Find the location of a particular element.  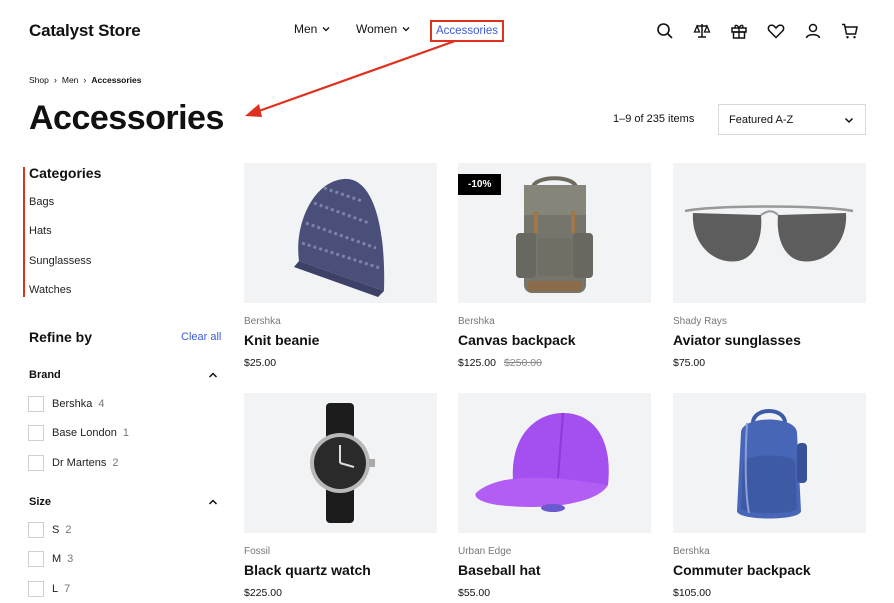

product-card: Shady Rays Aviator sunglasses $75.00 is located at coordinates (769, 266).